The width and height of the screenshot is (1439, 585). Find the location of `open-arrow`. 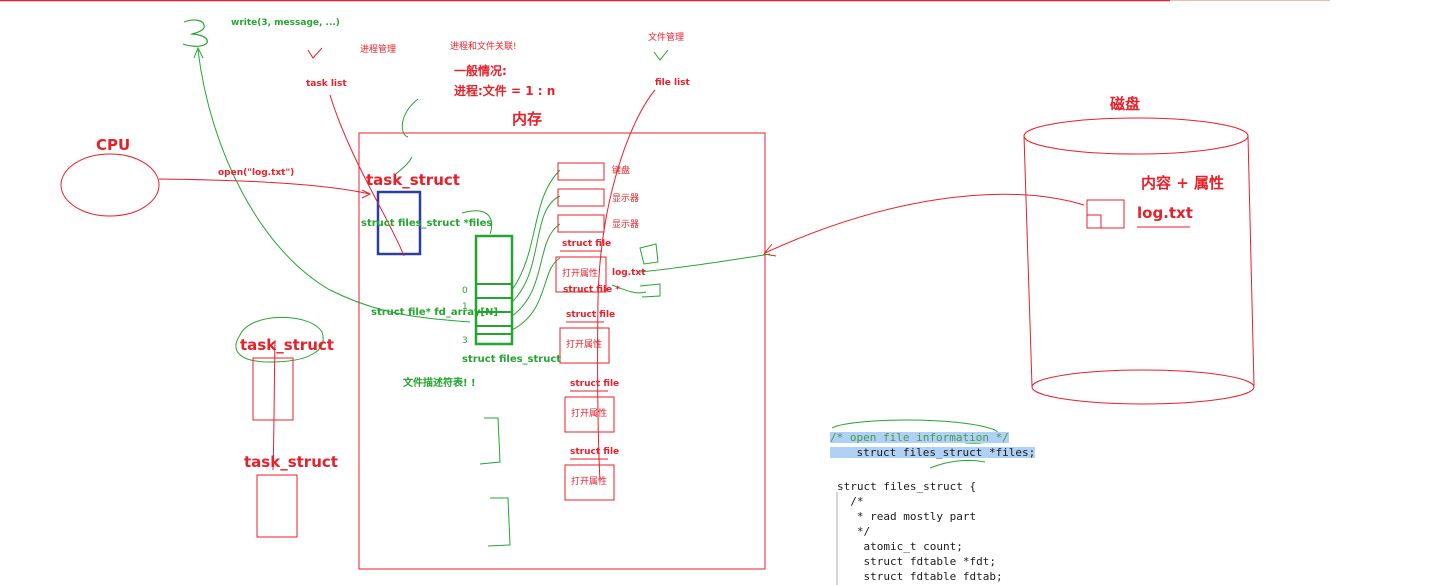

open-arrow is located at coordinates (264, 186).